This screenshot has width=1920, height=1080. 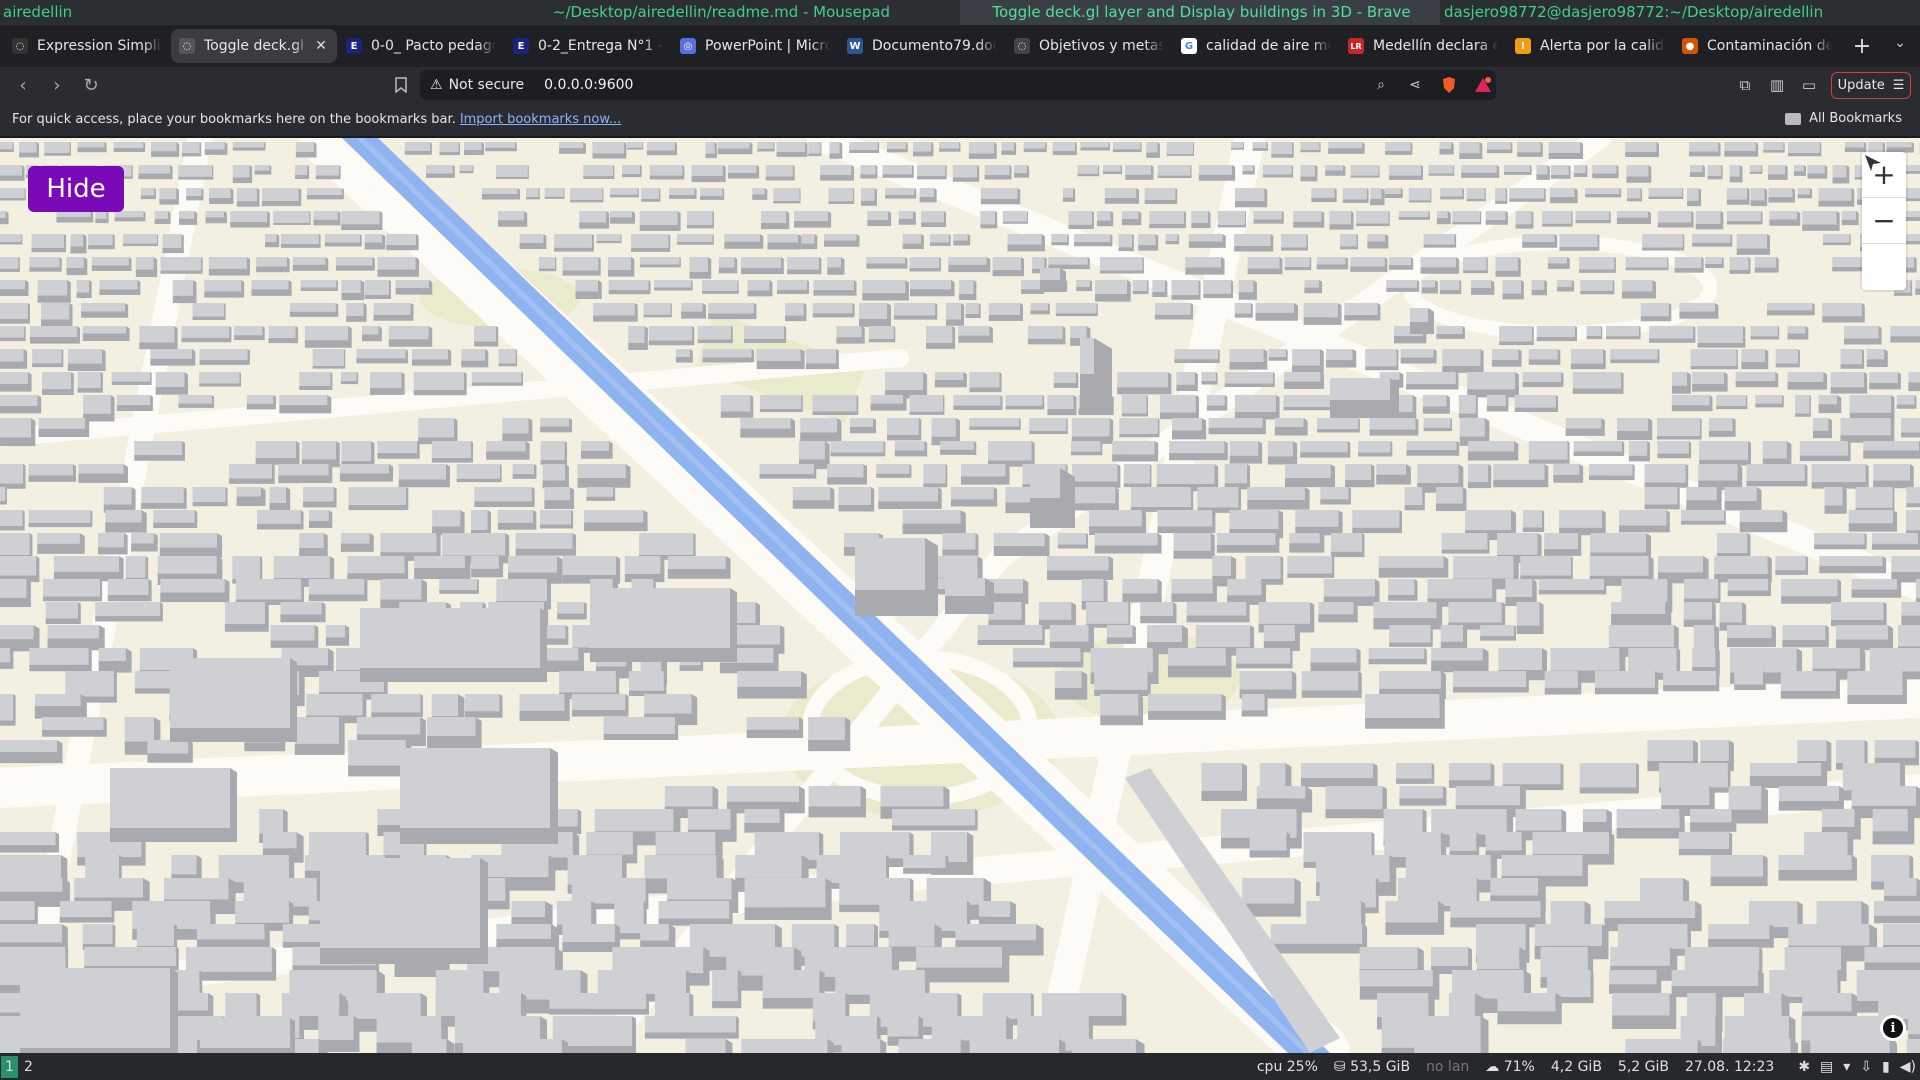 I want to click on tab-7: Gcalidad de aire medellín, so click(x=1256, y=46).